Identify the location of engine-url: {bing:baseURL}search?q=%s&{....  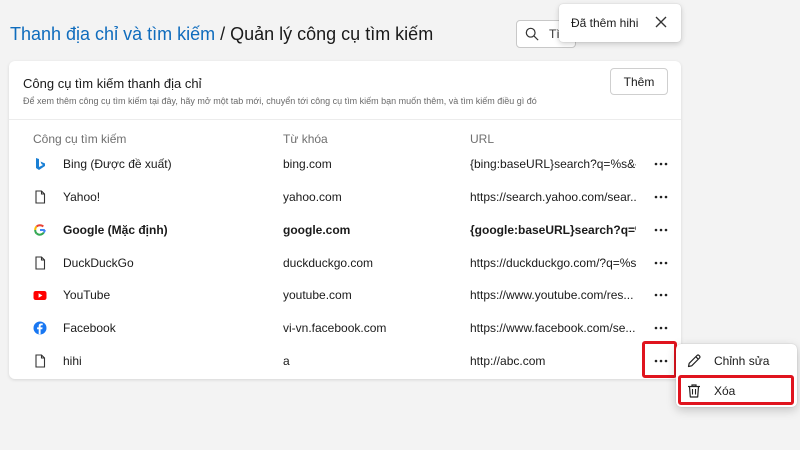
(553, 164).